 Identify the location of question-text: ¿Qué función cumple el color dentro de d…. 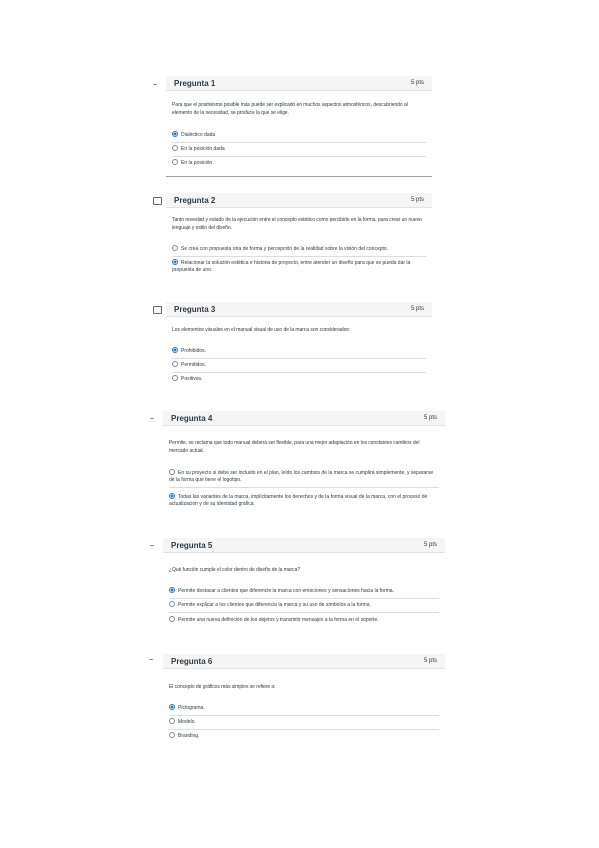
(235, 570).